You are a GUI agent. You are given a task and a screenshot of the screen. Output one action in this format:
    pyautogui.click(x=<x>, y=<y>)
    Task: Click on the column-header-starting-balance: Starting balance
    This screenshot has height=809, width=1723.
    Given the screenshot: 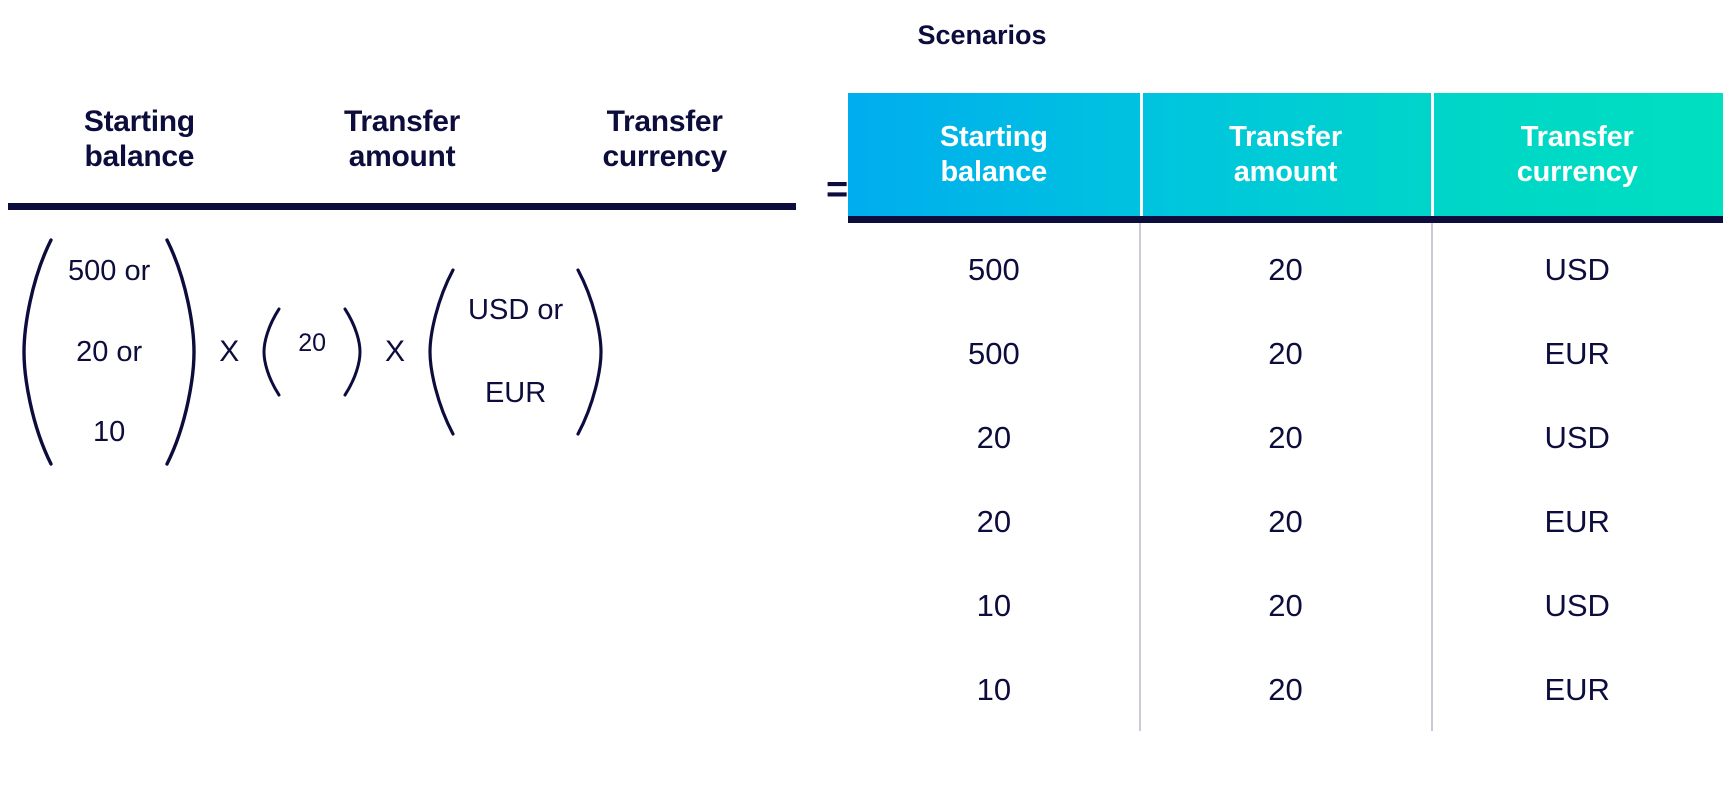 What is the action you would take?
    pyautogui.click(x=994, y=154)
    